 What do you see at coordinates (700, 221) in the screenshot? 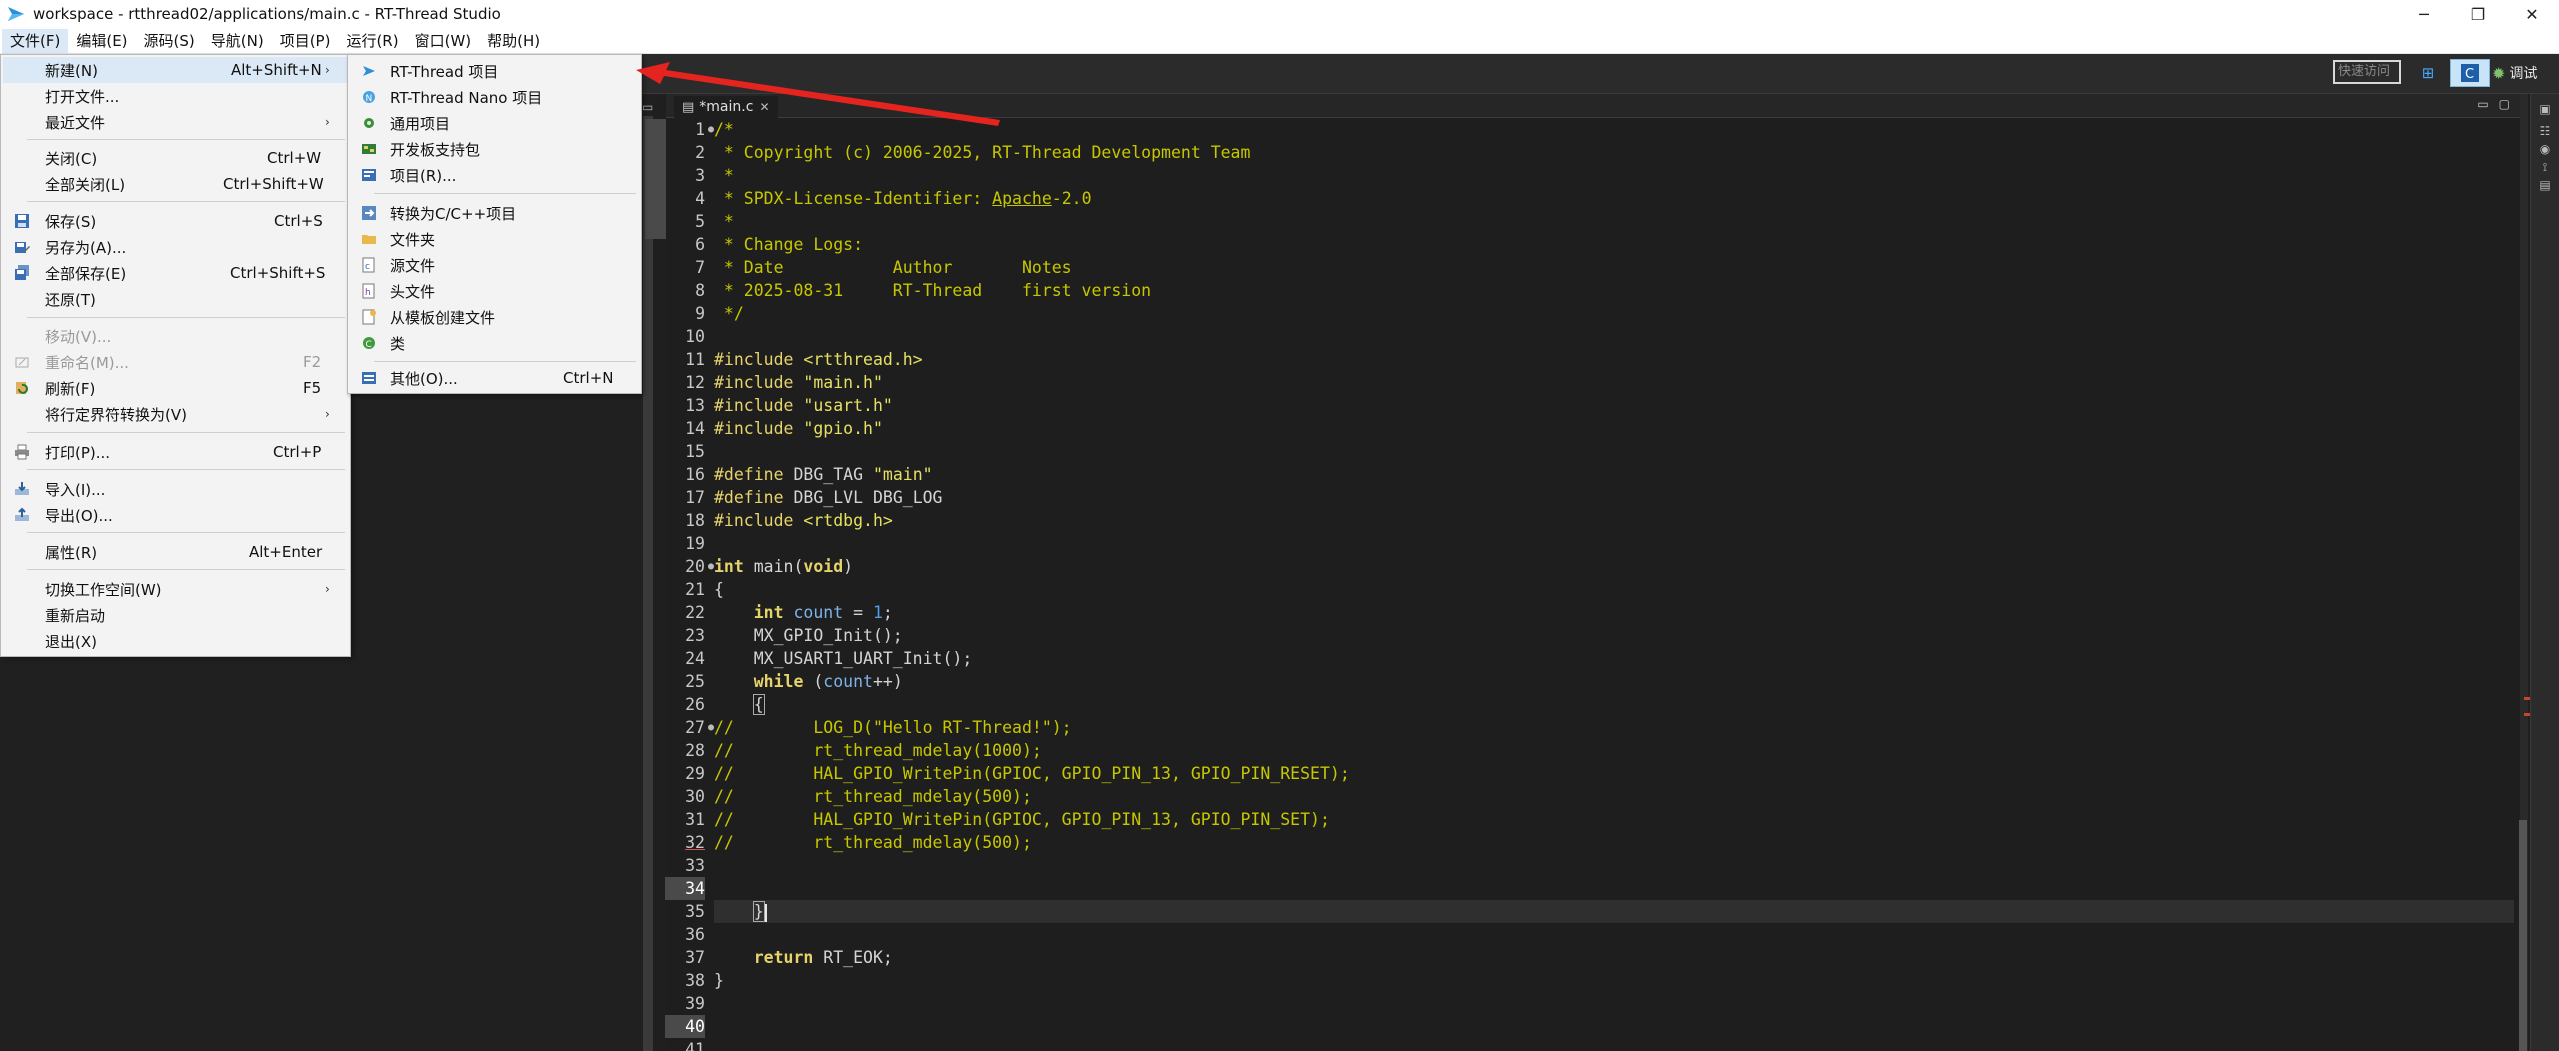
I see `line-number: 5` at bounding box center [700, 221].